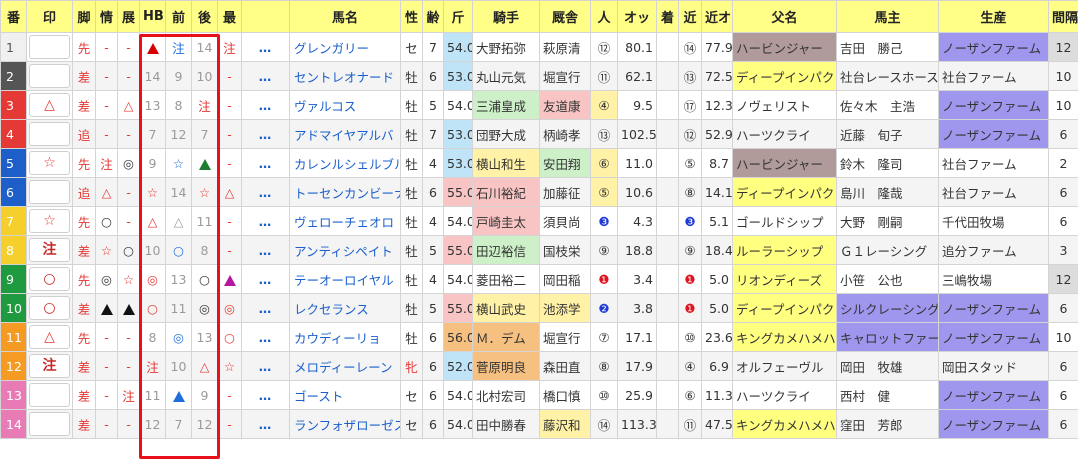 The height and width of the screenshot is (462, 1078). Describe the element at coordinates (433, 16) in the screenshot. I see `header-age: 齢` at that location.